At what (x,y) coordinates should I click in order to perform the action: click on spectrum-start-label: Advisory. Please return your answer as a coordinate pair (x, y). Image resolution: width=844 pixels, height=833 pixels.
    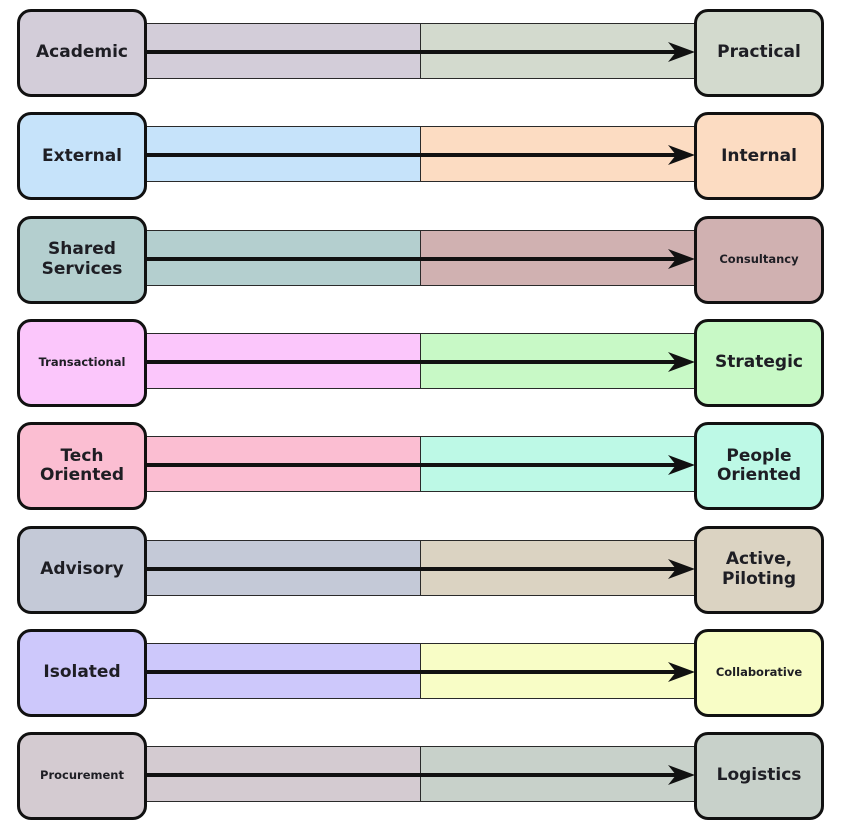
    Looking at the image, I should click on (82, 569).